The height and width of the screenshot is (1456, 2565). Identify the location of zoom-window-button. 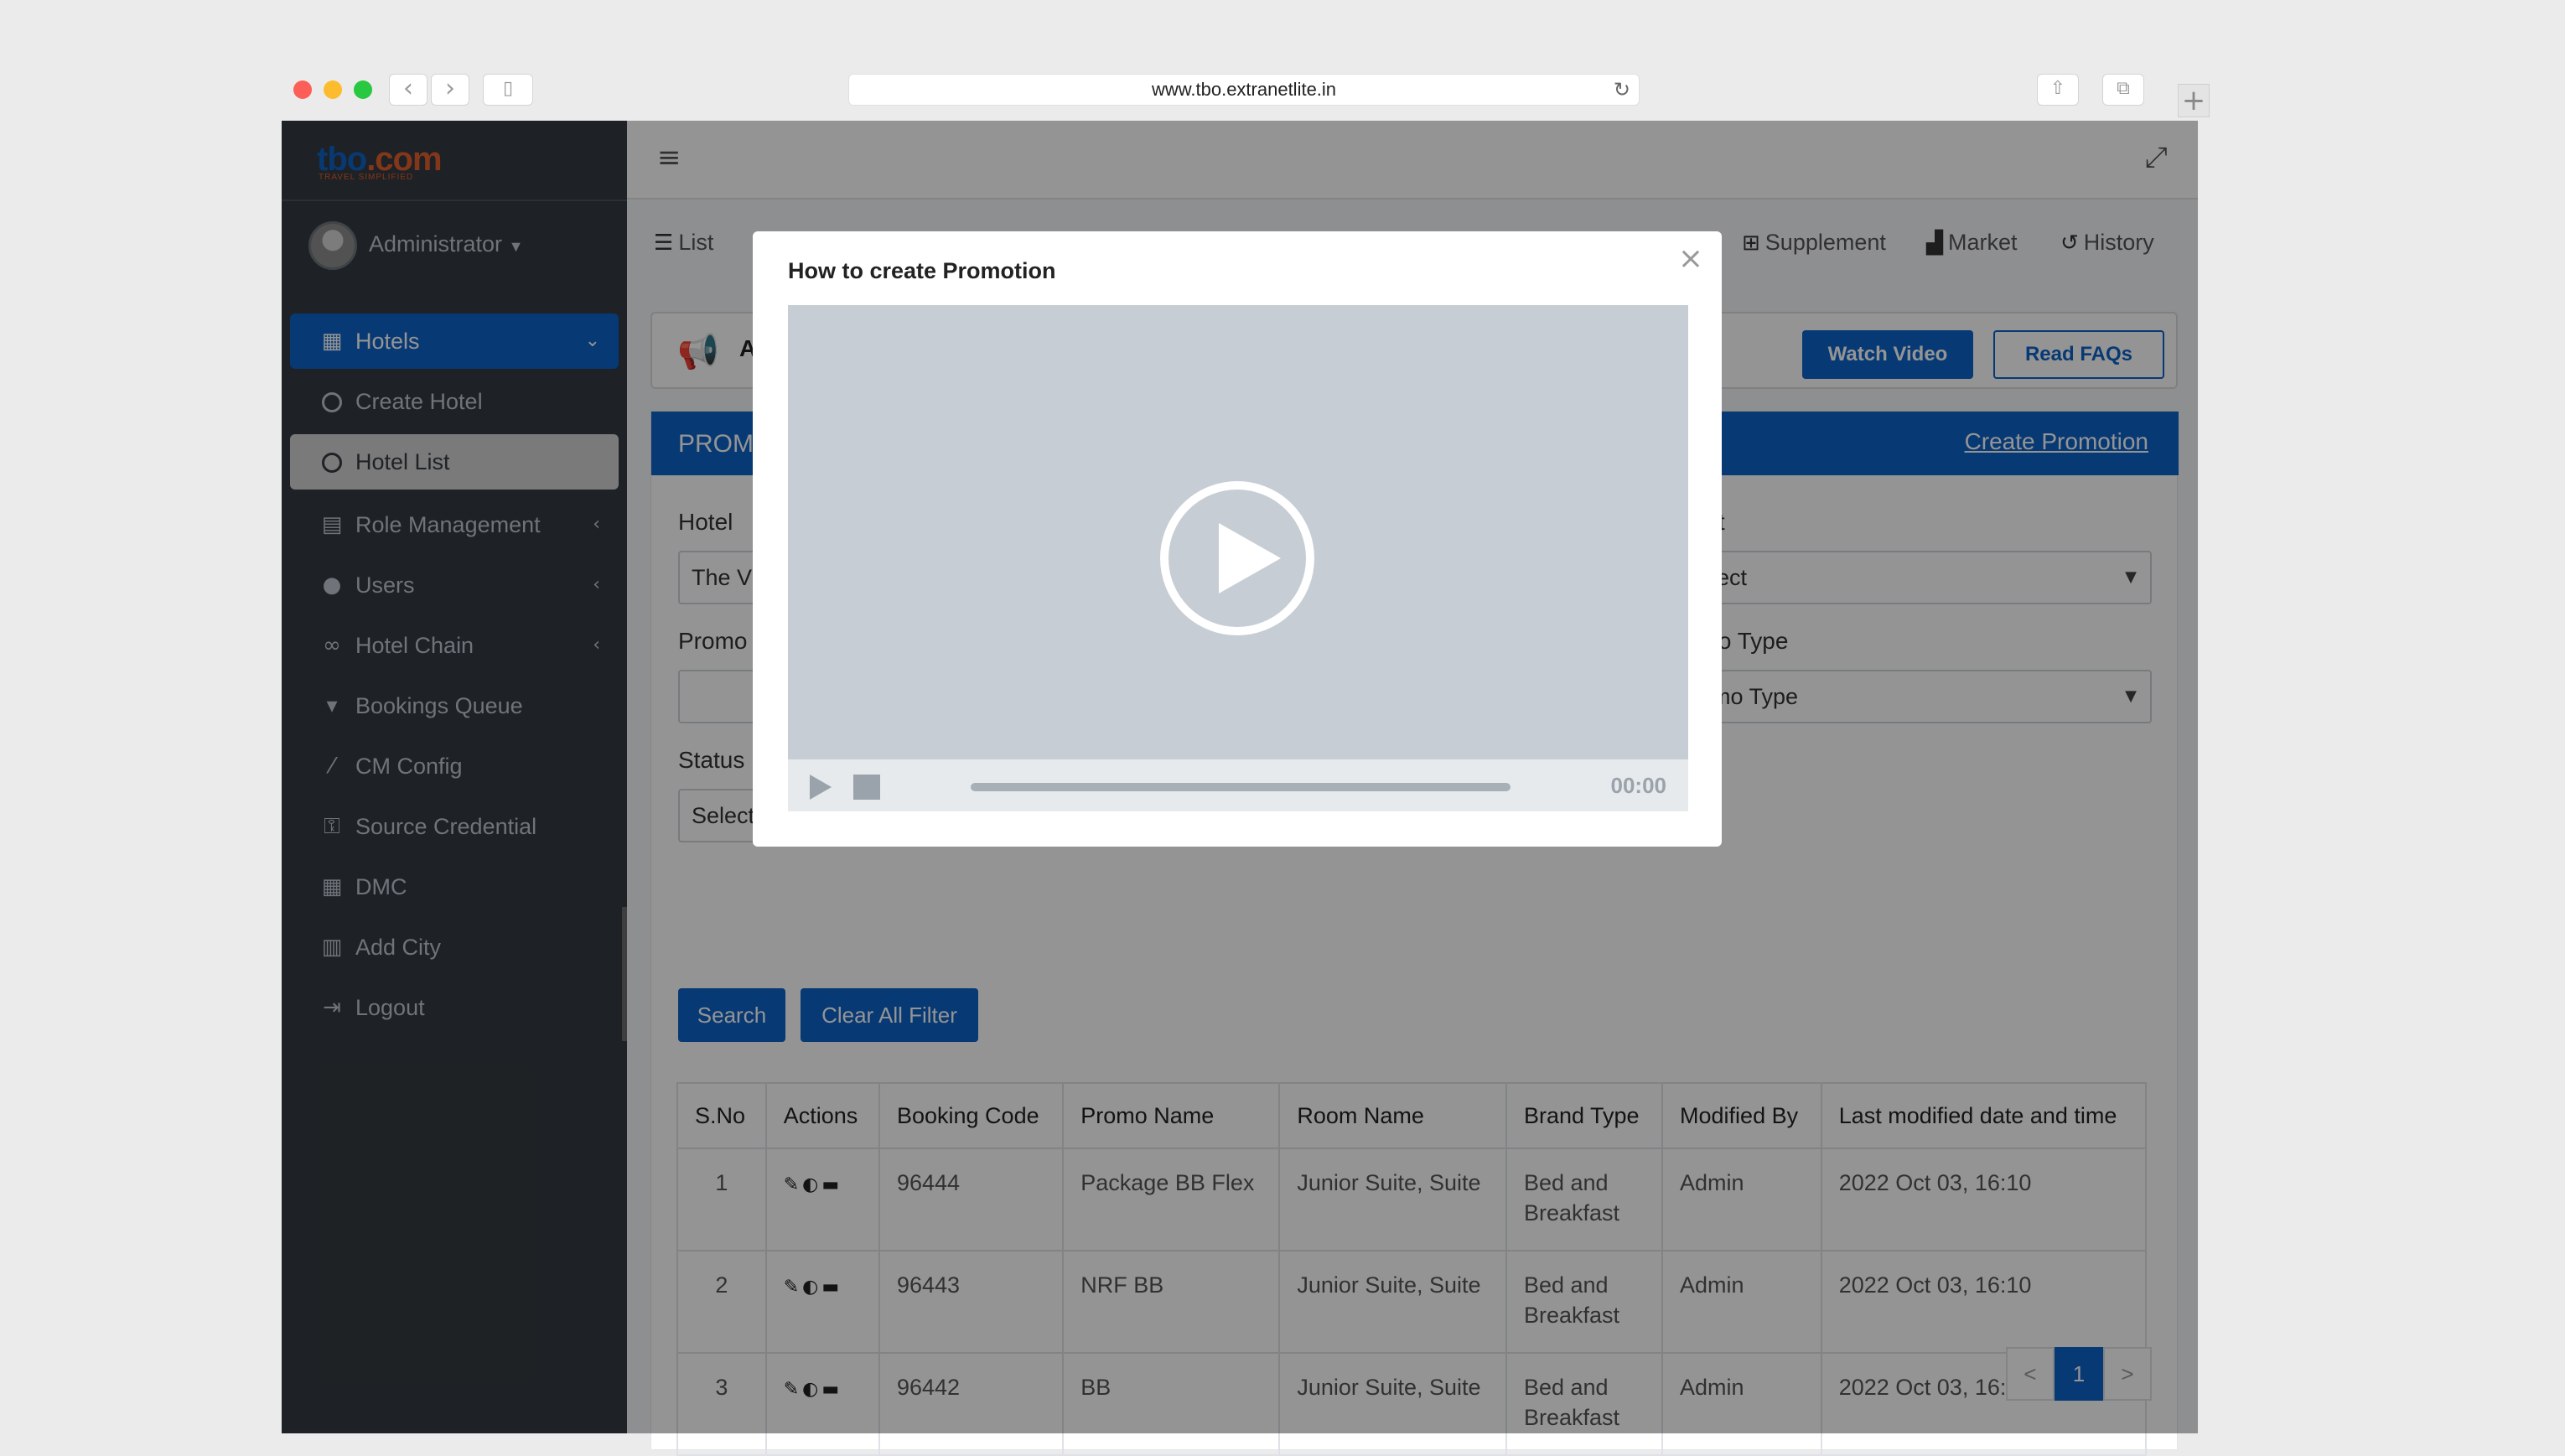
(363, 89).